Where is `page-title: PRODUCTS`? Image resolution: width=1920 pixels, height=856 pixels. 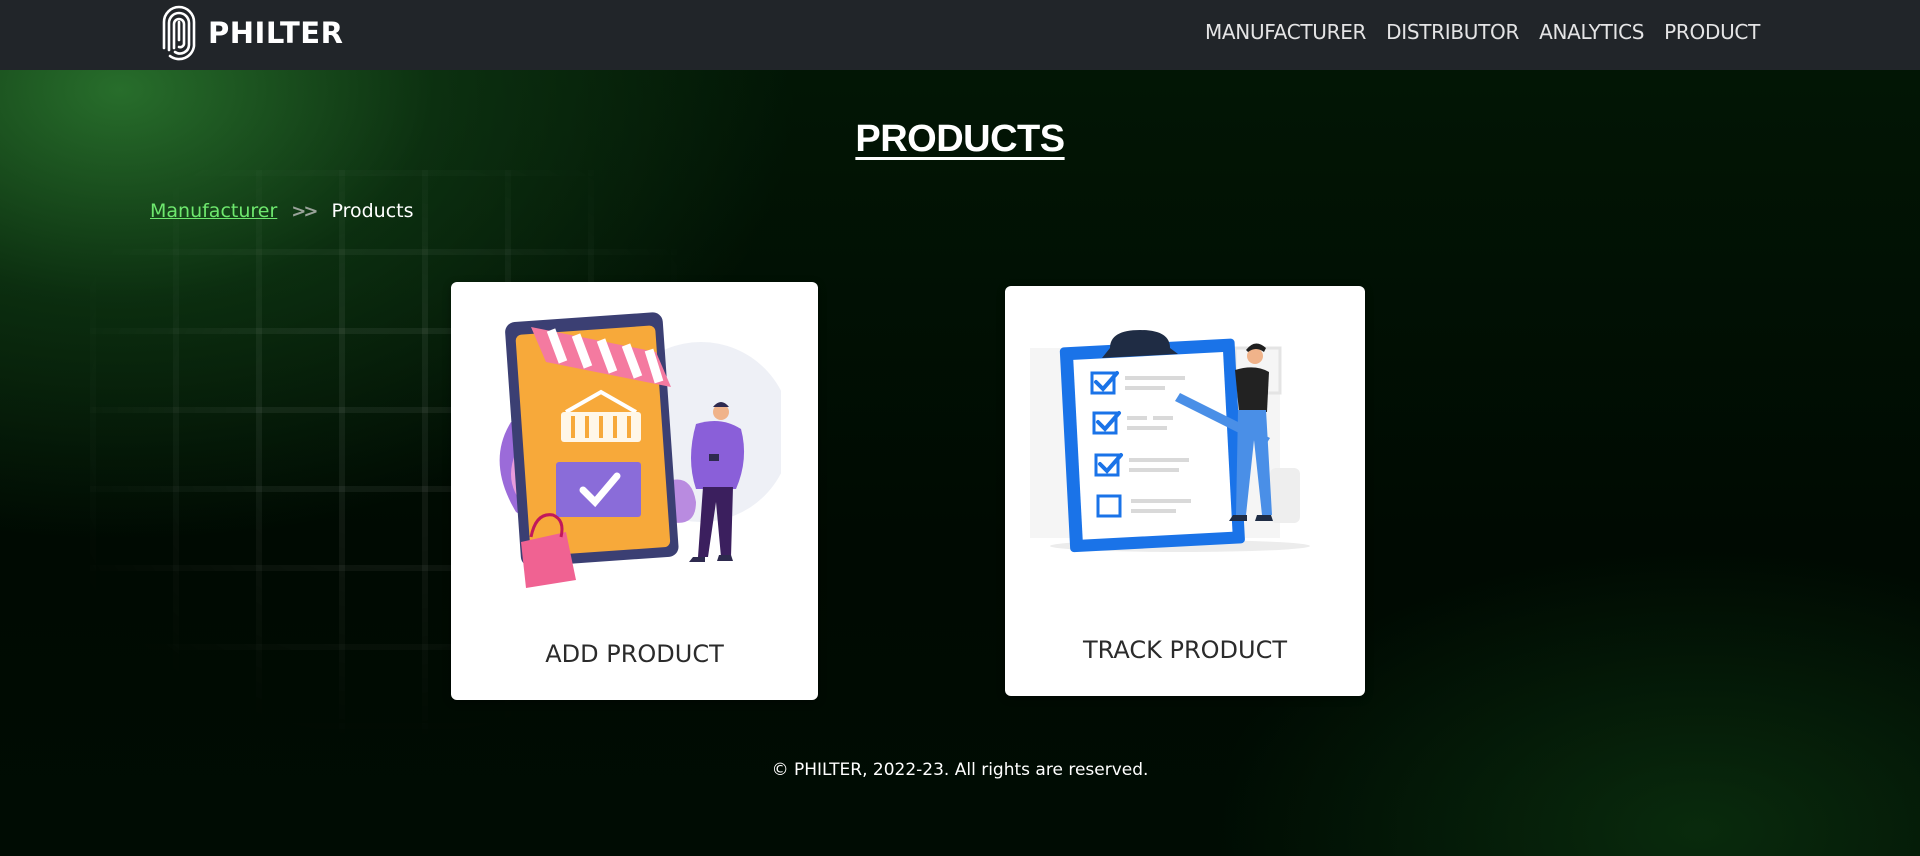
page-title: PRODUCTS is located at coordinates (960, 139).